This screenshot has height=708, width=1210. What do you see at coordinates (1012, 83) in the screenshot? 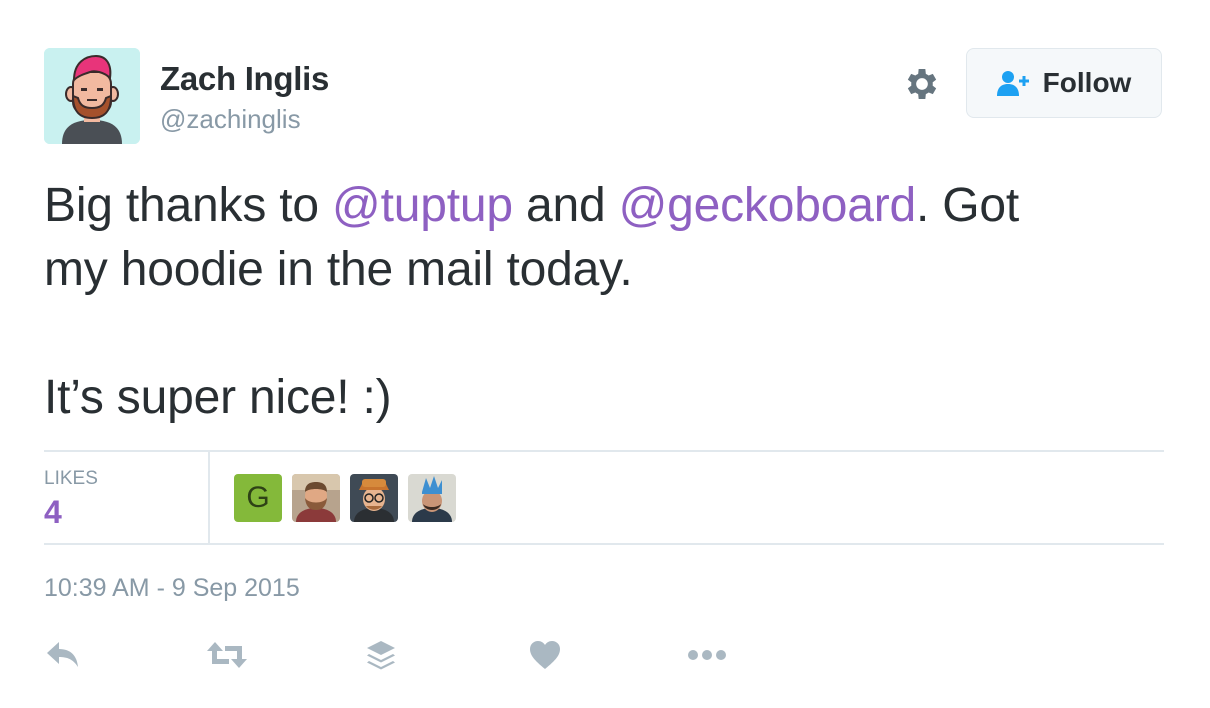
I see `add-user-icon` at bounding box center [1012, 83].